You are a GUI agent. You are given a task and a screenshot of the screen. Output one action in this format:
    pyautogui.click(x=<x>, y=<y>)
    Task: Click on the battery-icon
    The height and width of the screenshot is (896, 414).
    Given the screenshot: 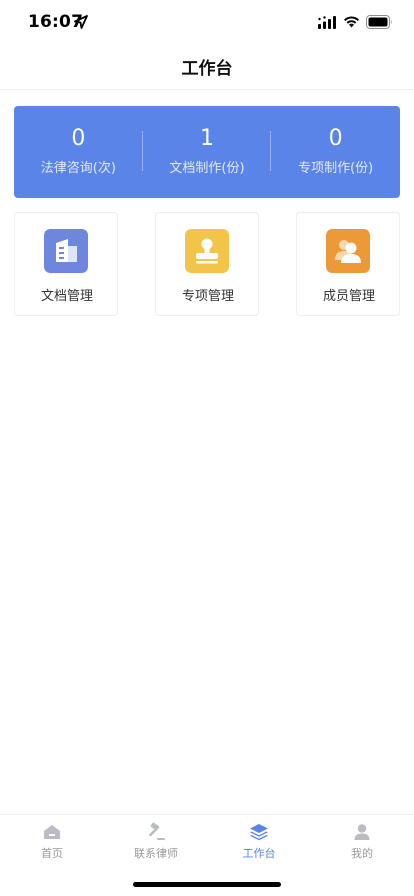 What is the action you would take?
    pyautogui.click(x=379, y=22)
    